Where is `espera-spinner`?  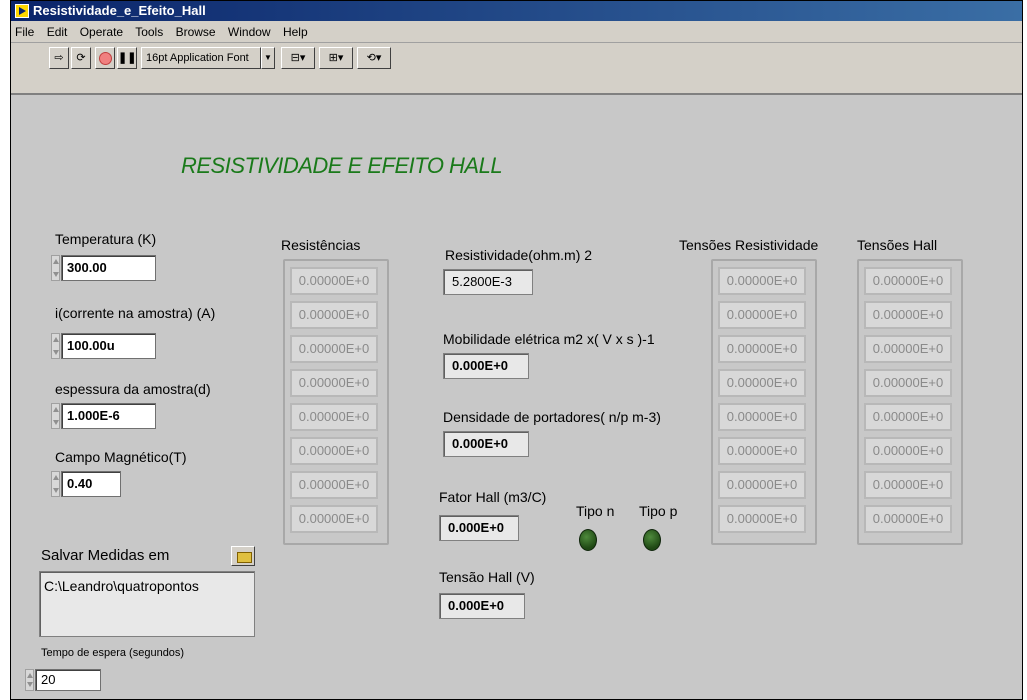 espera-spinner is located at coordinates (29, 680).